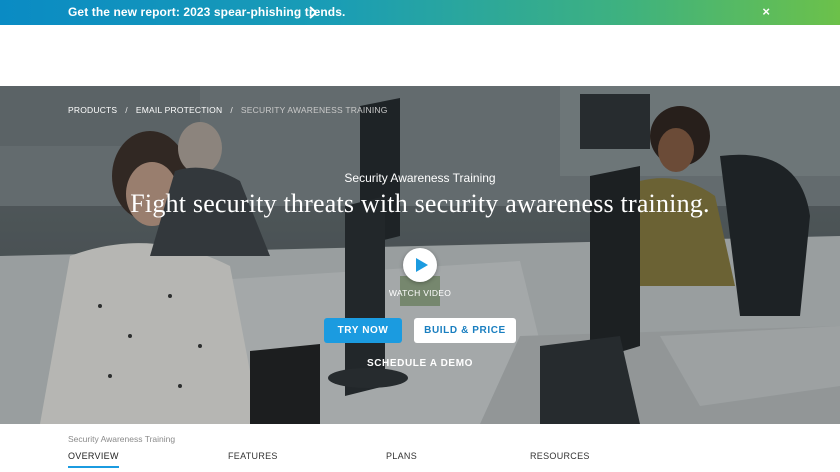 This screenshot has width=840, height=472. Describe the element at coordinates (93, 459) in the screenshot. I see `subnav-tab-overview: OVERVIEW` at that location.